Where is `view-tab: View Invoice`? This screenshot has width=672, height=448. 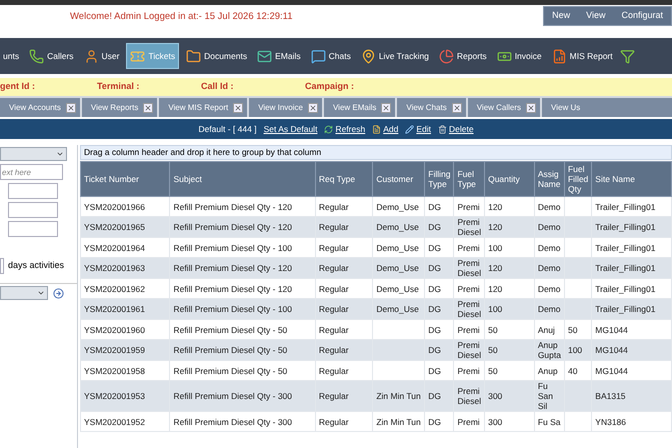 view-tab: View Invoice is located at coordinates (285, 107).